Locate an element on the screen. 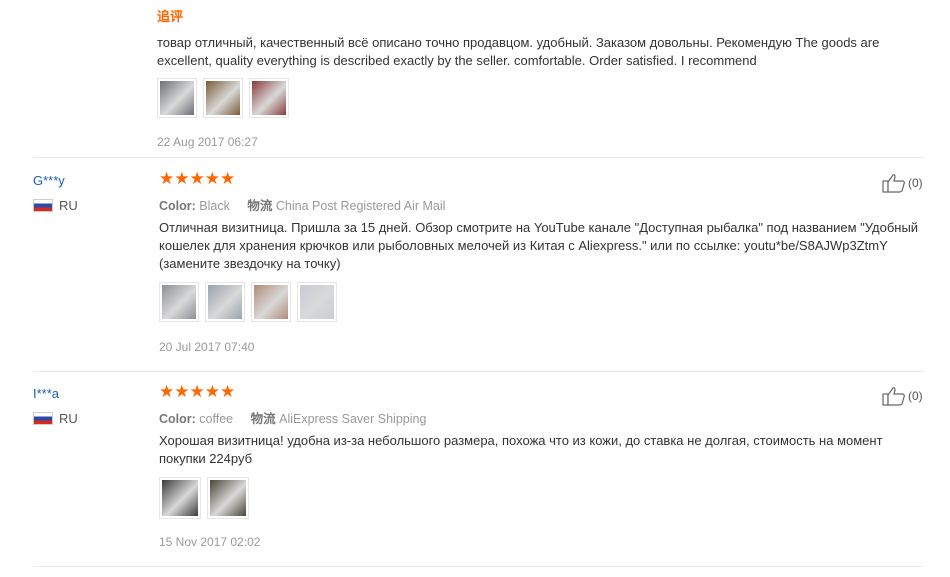 This screenshot has width=950, height=577. review-date: 22 Aug 2017 06:27 is located at coordinates (207, 142).